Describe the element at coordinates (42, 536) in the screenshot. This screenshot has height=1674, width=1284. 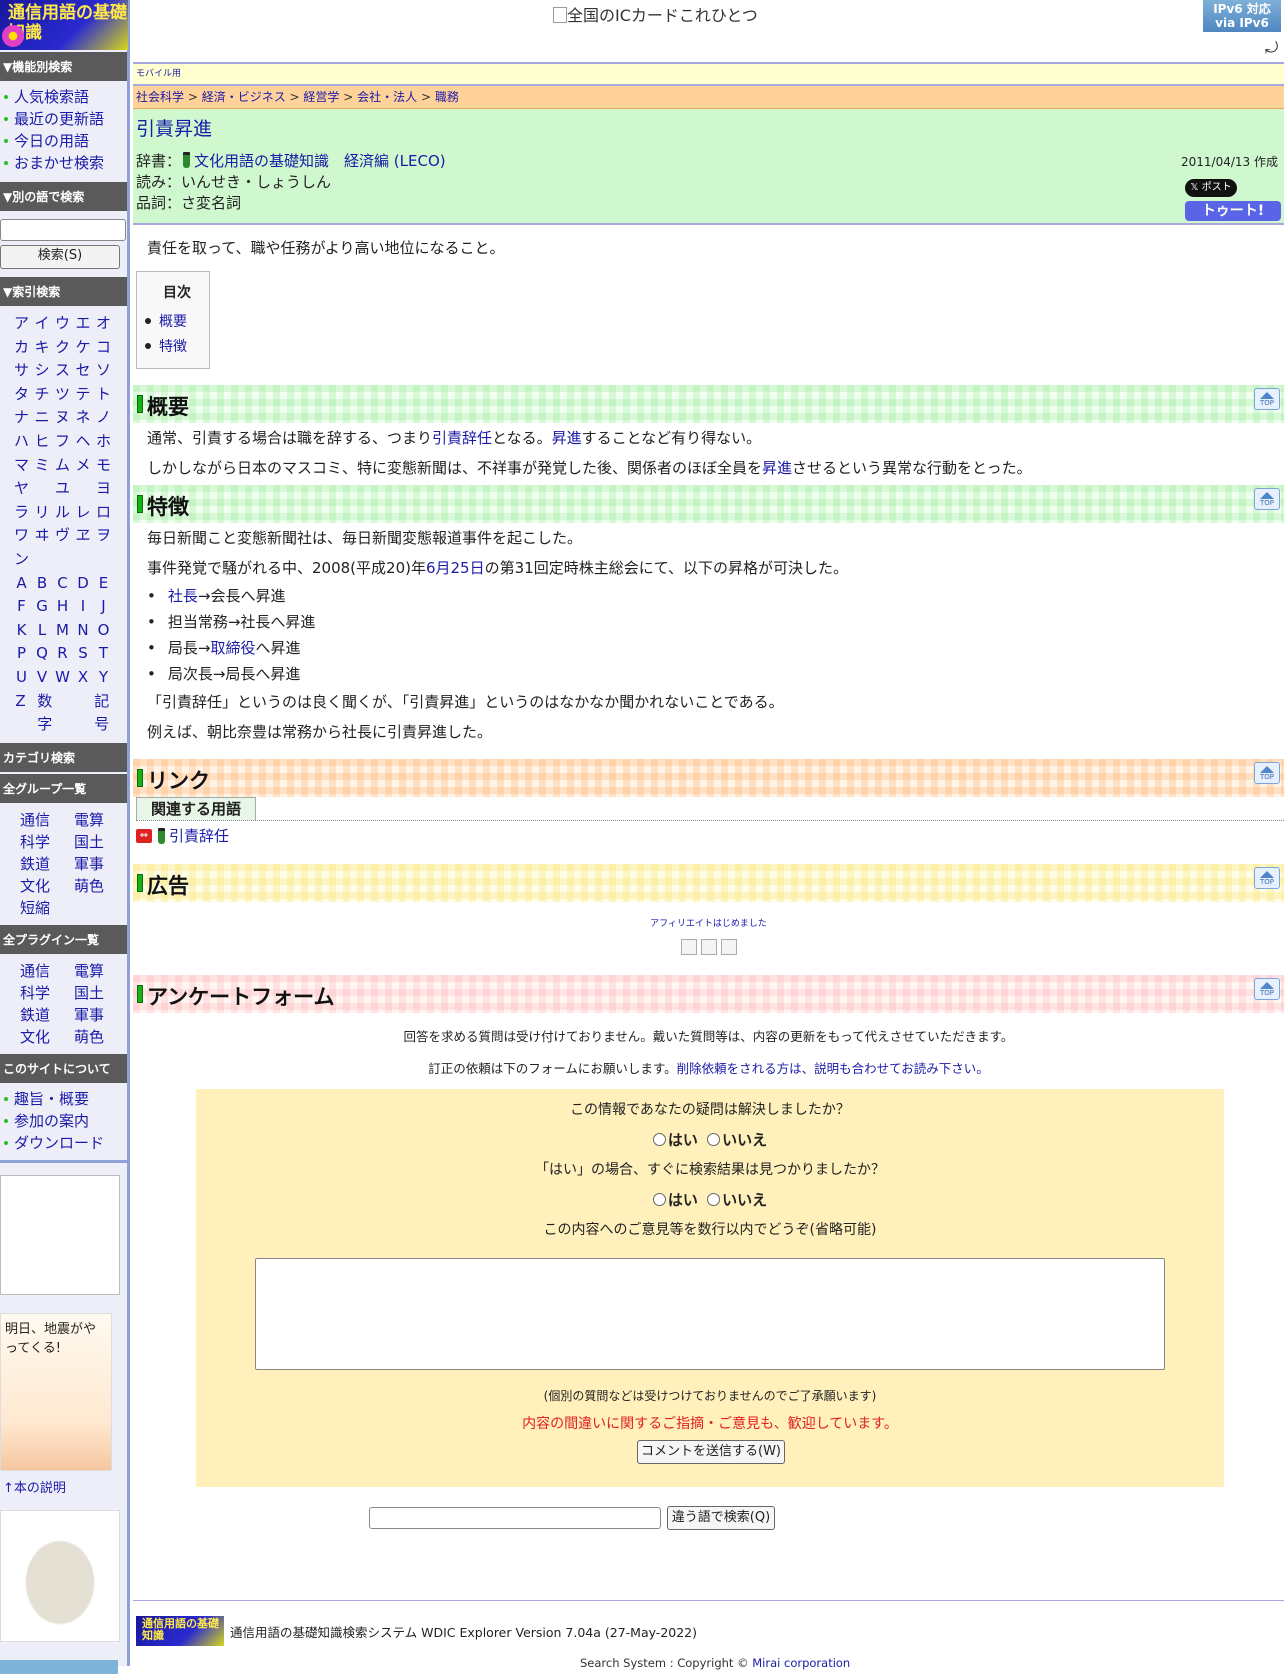
I see `index-key: ヰ` at that location.